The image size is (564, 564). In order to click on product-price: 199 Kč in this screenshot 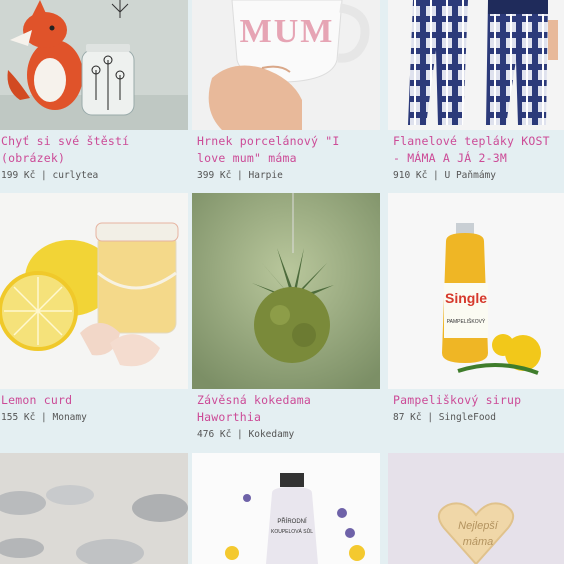, I will do `click(18, 175)`.